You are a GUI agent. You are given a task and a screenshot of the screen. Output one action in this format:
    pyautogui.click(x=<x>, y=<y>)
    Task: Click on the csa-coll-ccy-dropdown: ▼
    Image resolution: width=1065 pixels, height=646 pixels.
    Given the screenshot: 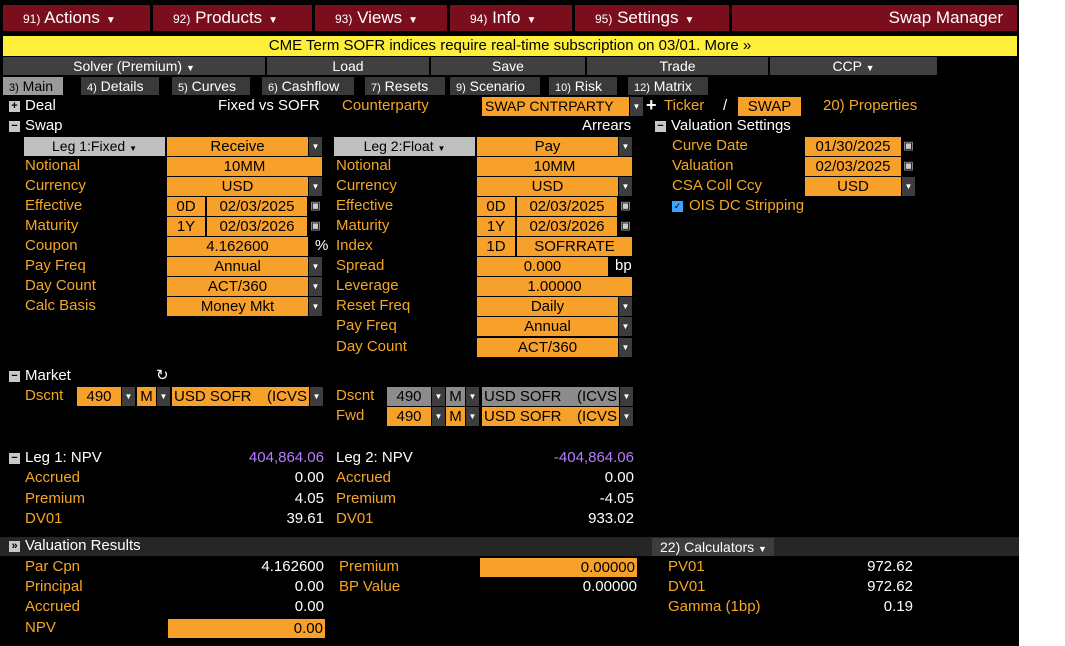 What is the action you would take?
    pyautogui.click(x=908, y=186)
    